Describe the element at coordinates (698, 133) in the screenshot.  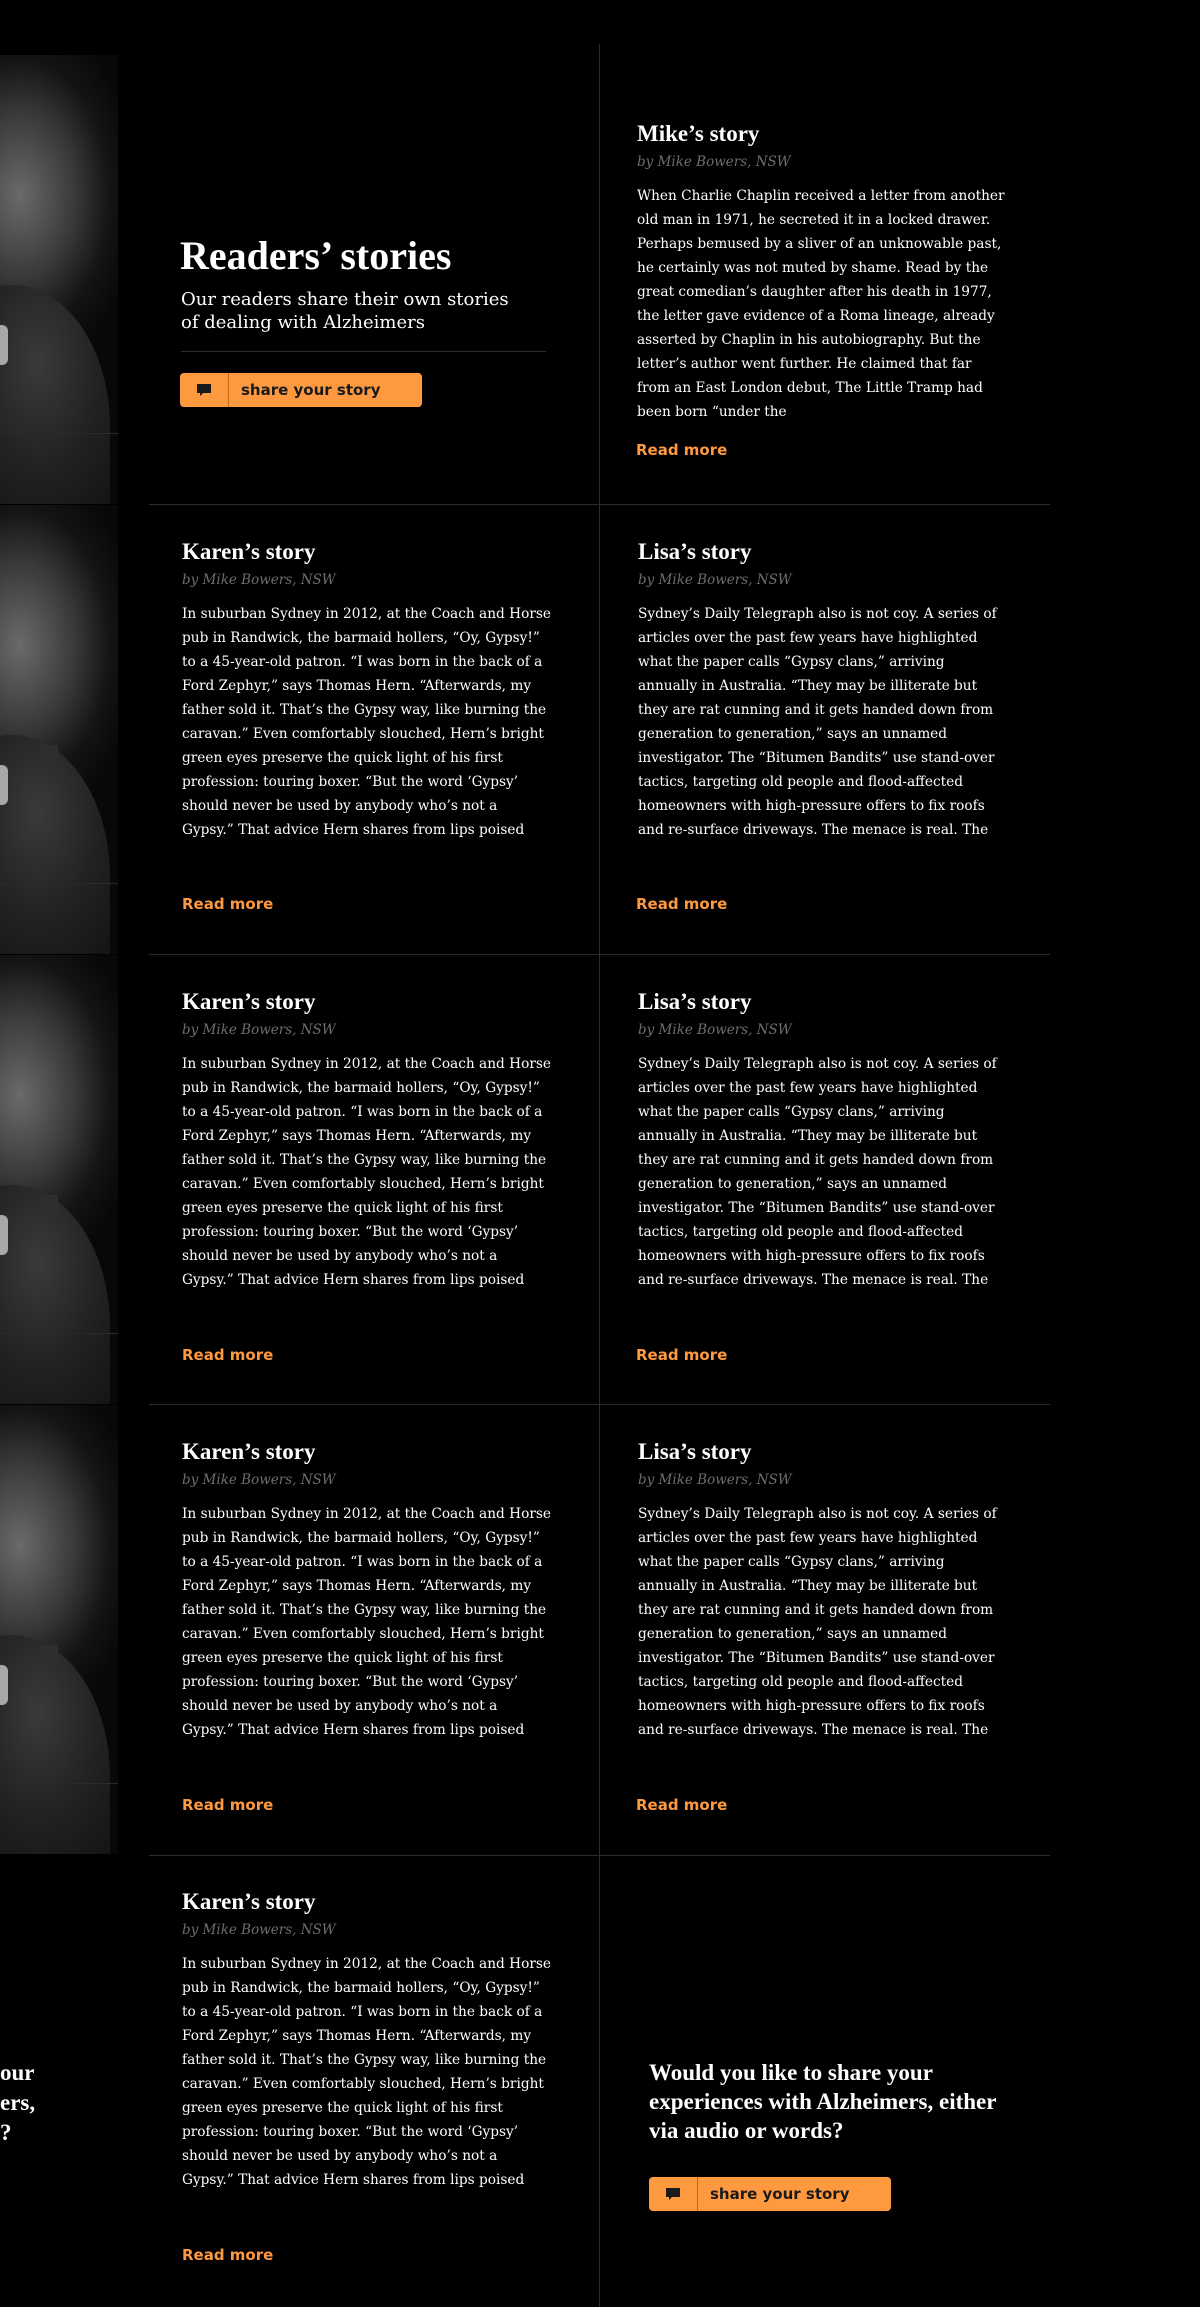
I see `story-title: Mike’s story` at that location.